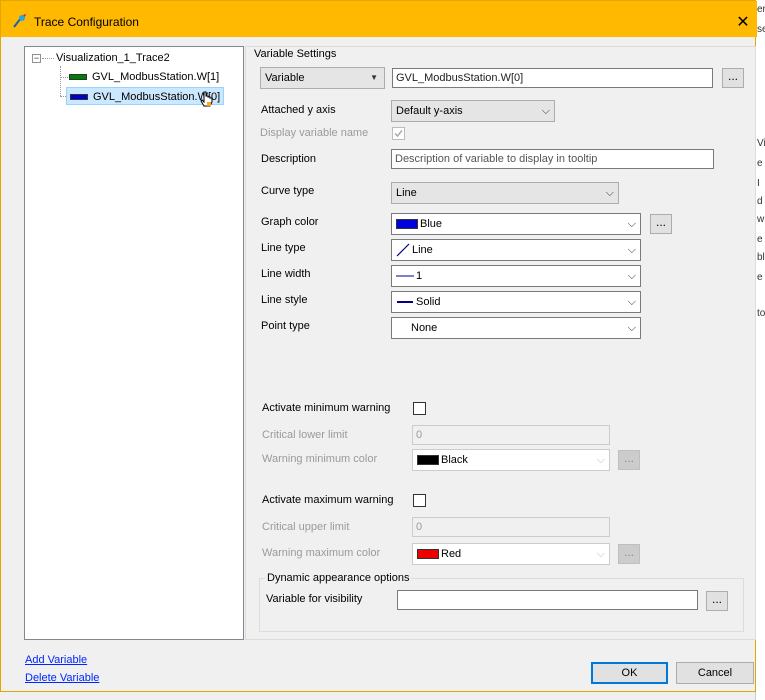 The height and width of the screenshot is (700, 765). What do you see at coordinates (156, 77) in the screenshot?
I see `tree-item-label: GVL_ModbusStation.W[1]` at bounding box center [156, 77].